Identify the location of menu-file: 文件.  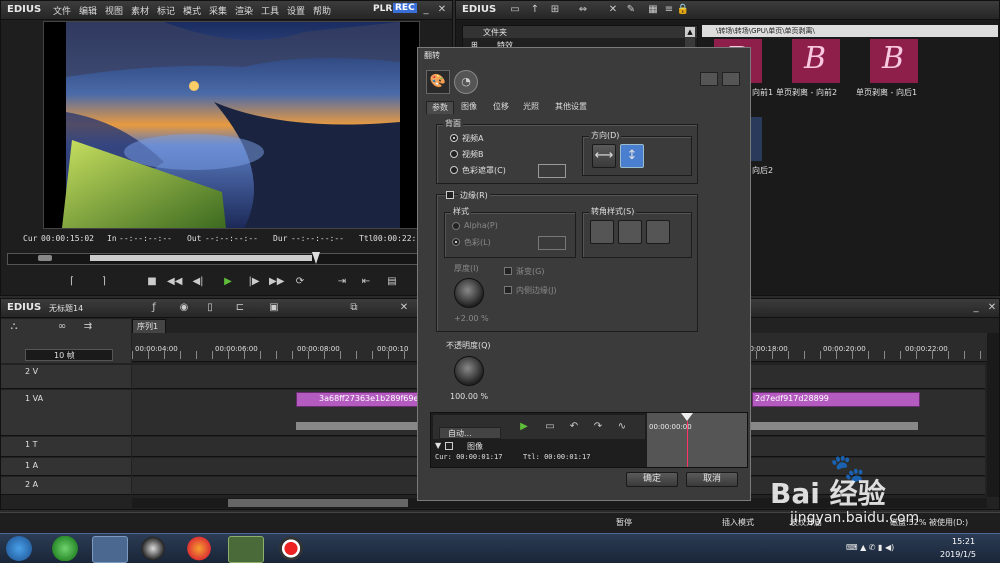
(62, 10).